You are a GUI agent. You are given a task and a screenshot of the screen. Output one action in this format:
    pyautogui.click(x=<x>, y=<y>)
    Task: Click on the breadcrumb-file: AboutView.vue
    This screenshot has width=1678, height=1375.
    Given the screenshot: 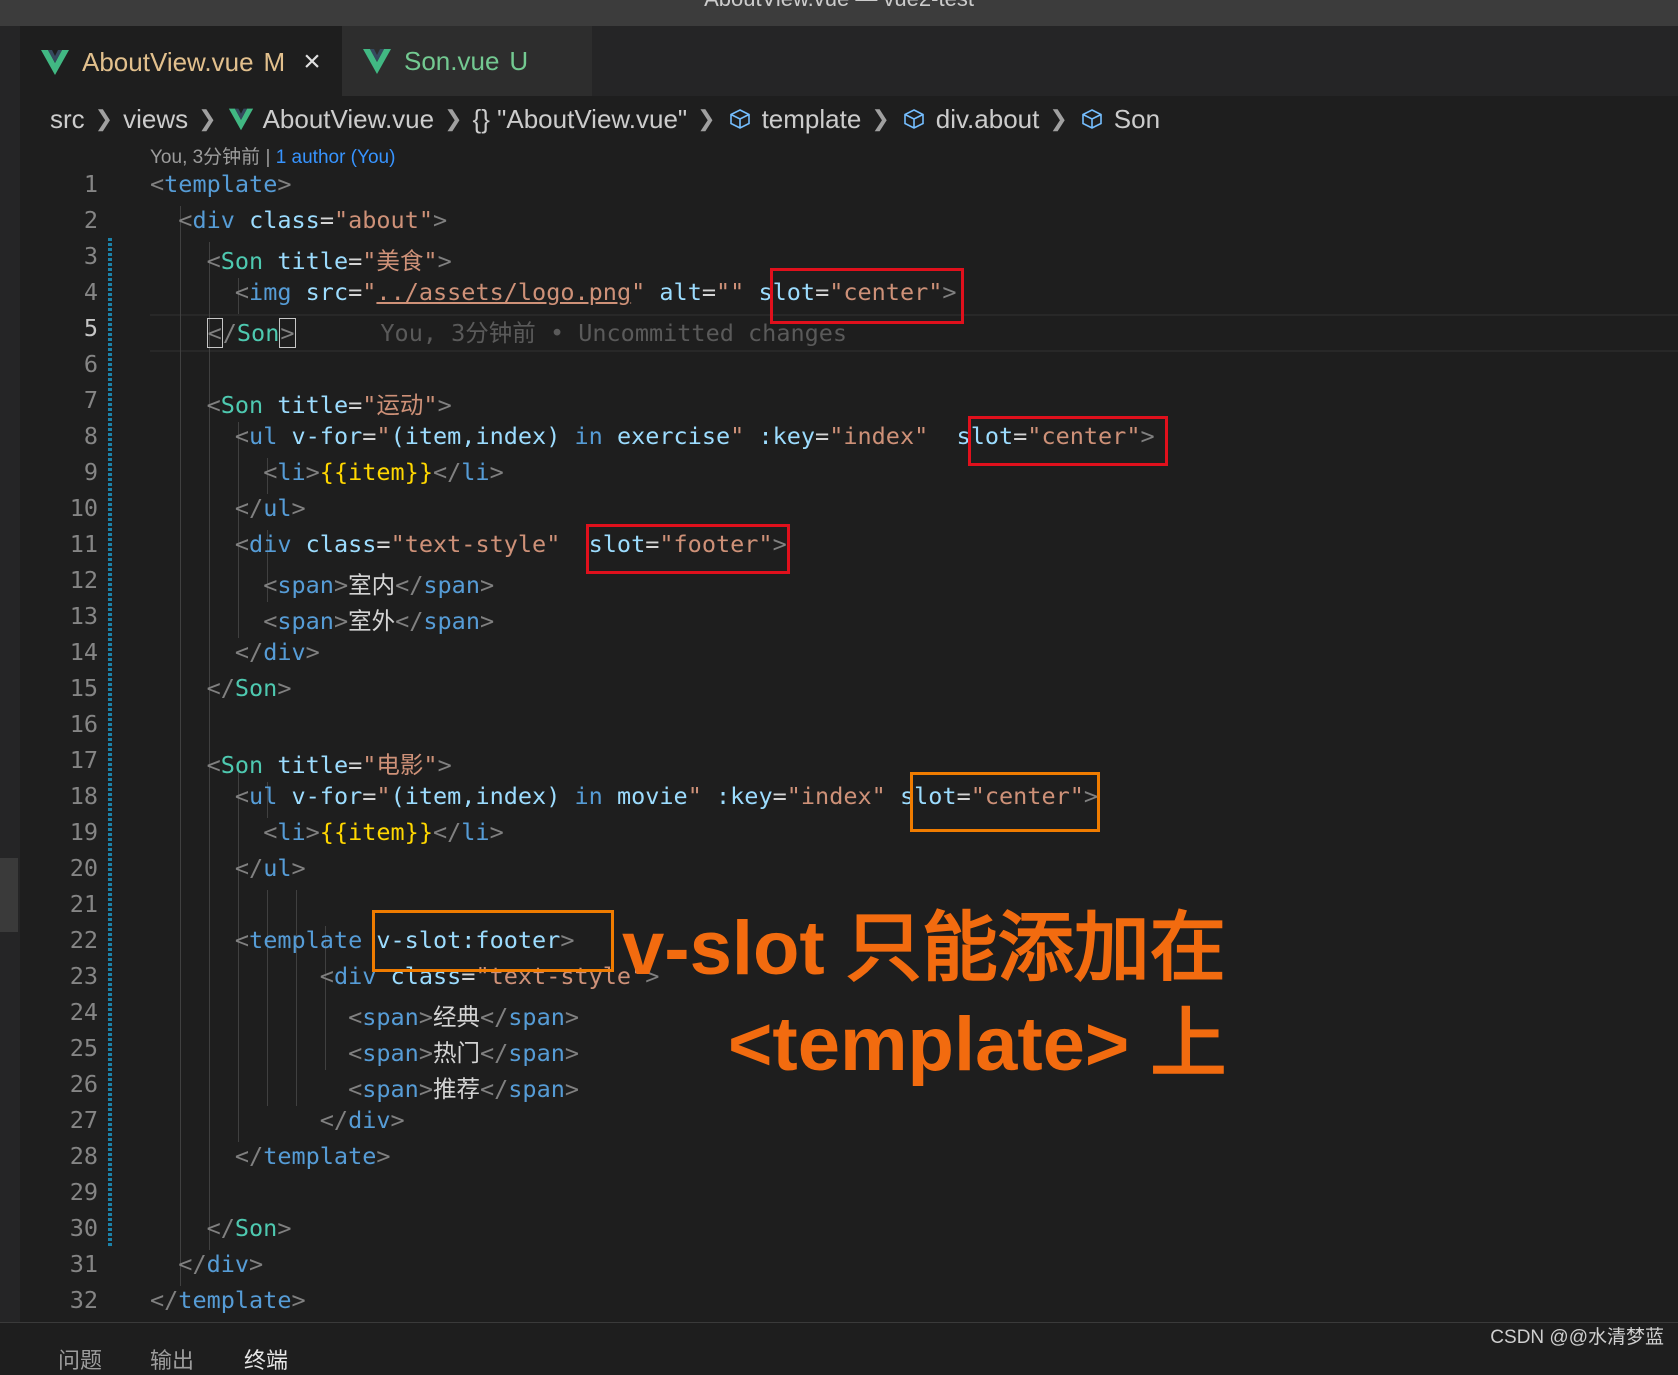 What is the action you would take?
    pyautogui.click(x=349, y=119)
    